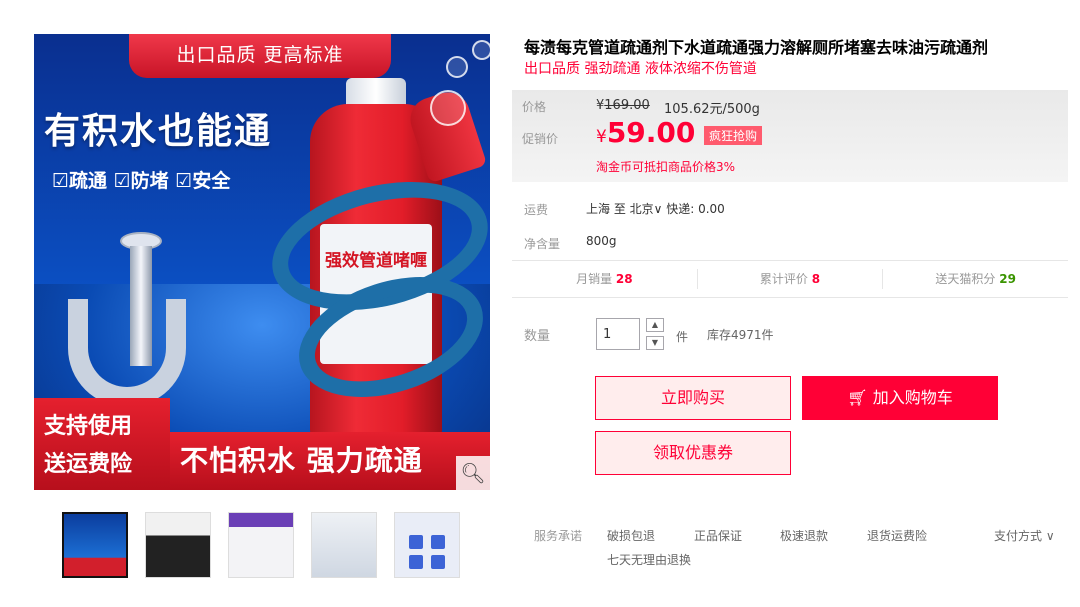 This screenshot has height=607, width=1080. What do you see at coordinates (102, 444) in the screenshot?
I see `promo-left-block: 支持使用 送运费险` at bounding box center [102, 444].